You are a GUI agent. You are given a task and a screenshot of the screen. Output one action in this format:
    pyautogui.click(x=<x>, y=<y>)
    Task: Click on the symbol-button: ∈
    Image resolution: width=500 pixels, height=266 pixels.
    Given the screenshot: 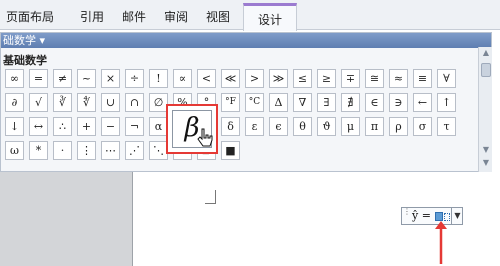 What is the action you would take?
    pyautogui.click(x=374, y=102)
    